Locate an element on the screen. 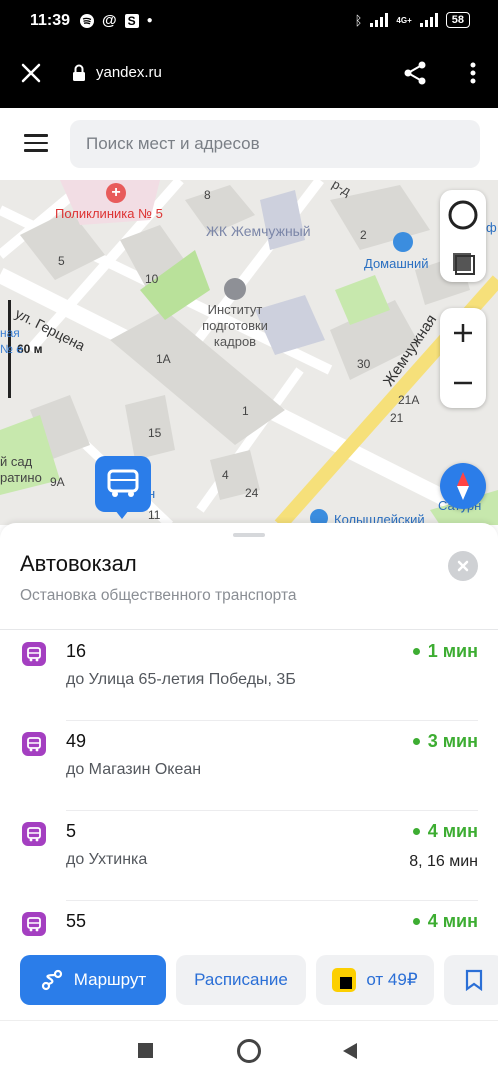 The width and height of the screenshot is (498, 1081). status-time: 11:39 is located at coordinates (50, 20).